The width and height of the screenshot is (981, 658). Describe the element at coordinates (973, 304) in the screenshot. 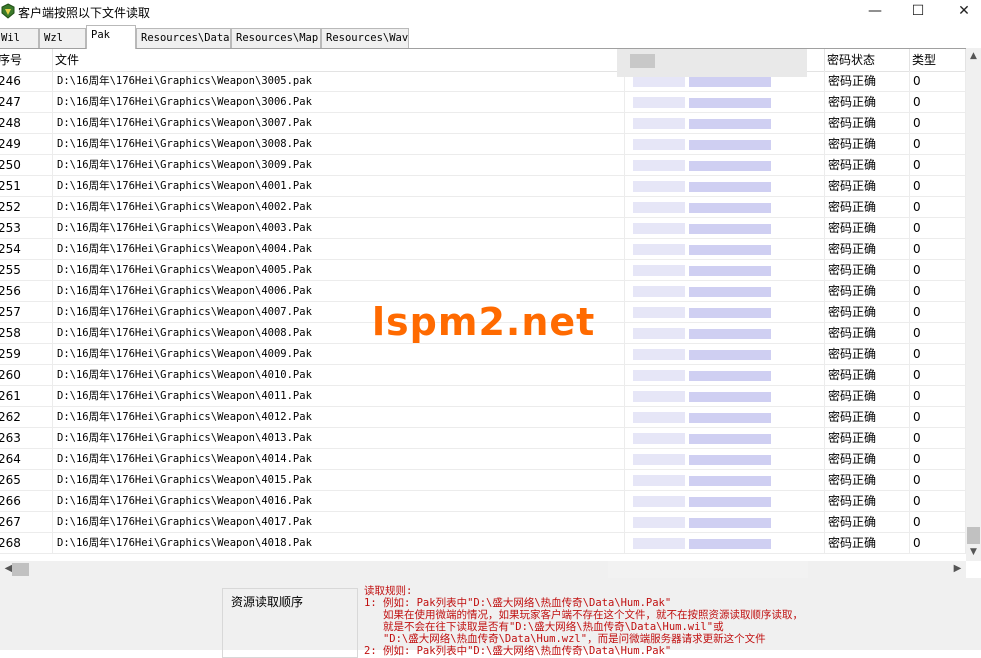

I see `vertical-scrollbar: ▲ ▼` at that location.